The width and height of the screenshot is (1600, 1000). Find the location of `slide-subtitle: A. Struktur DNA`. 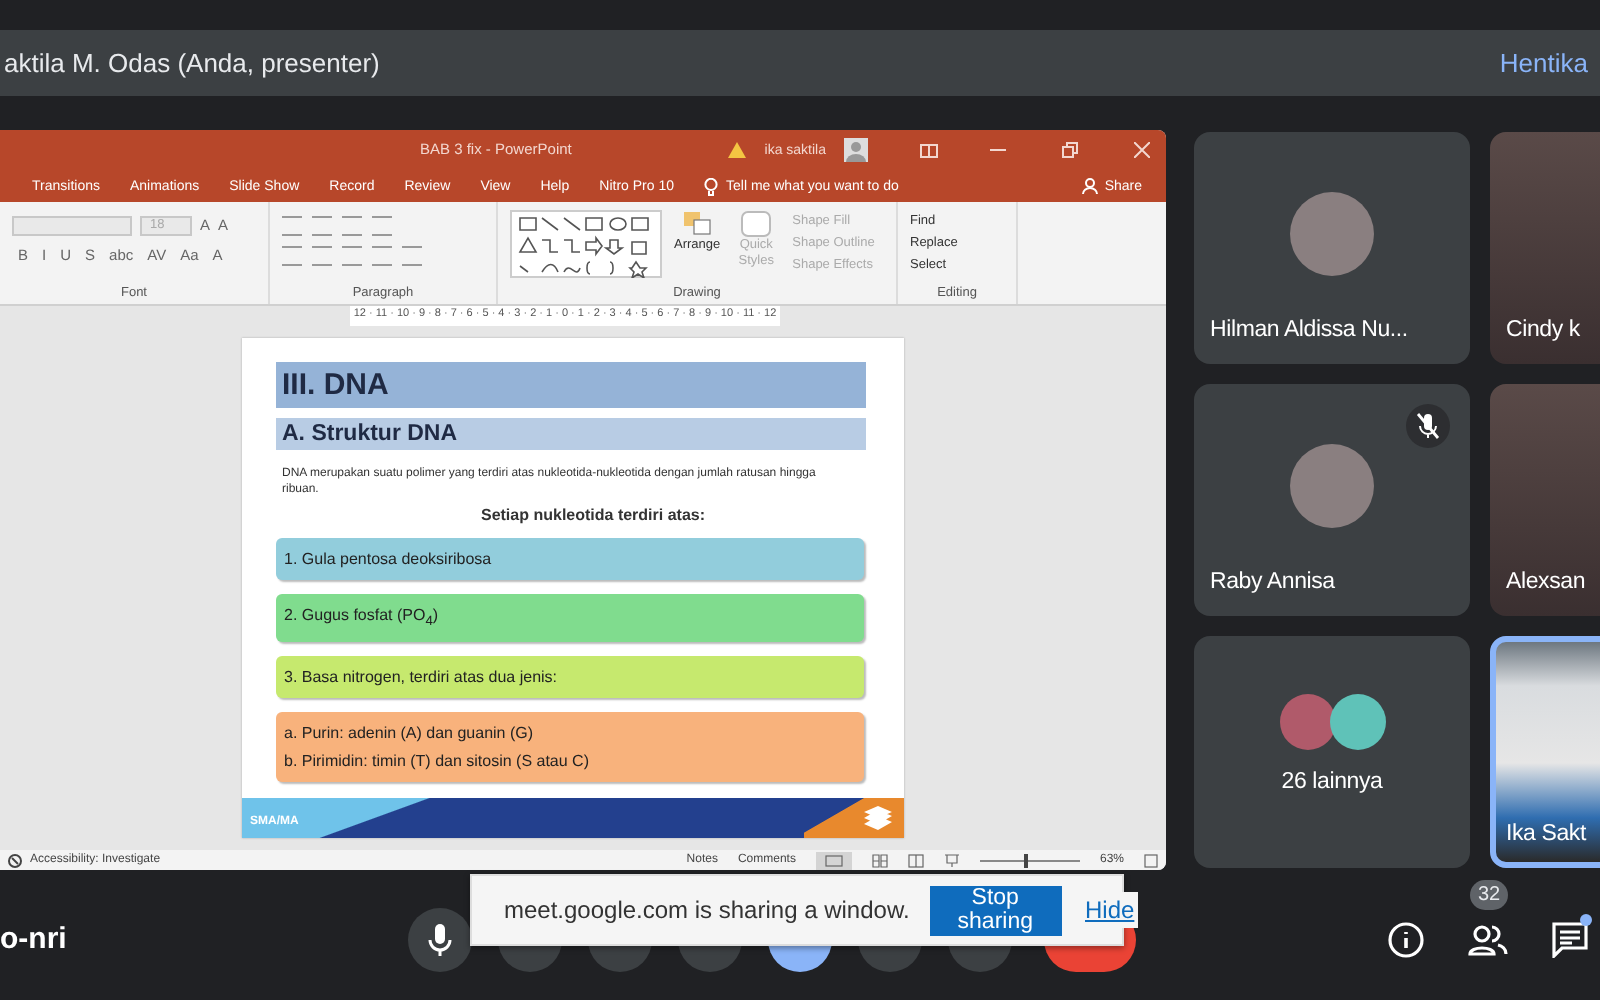

slide-subtitle: A. Struktur DNA is located at coordinates (370, 434).